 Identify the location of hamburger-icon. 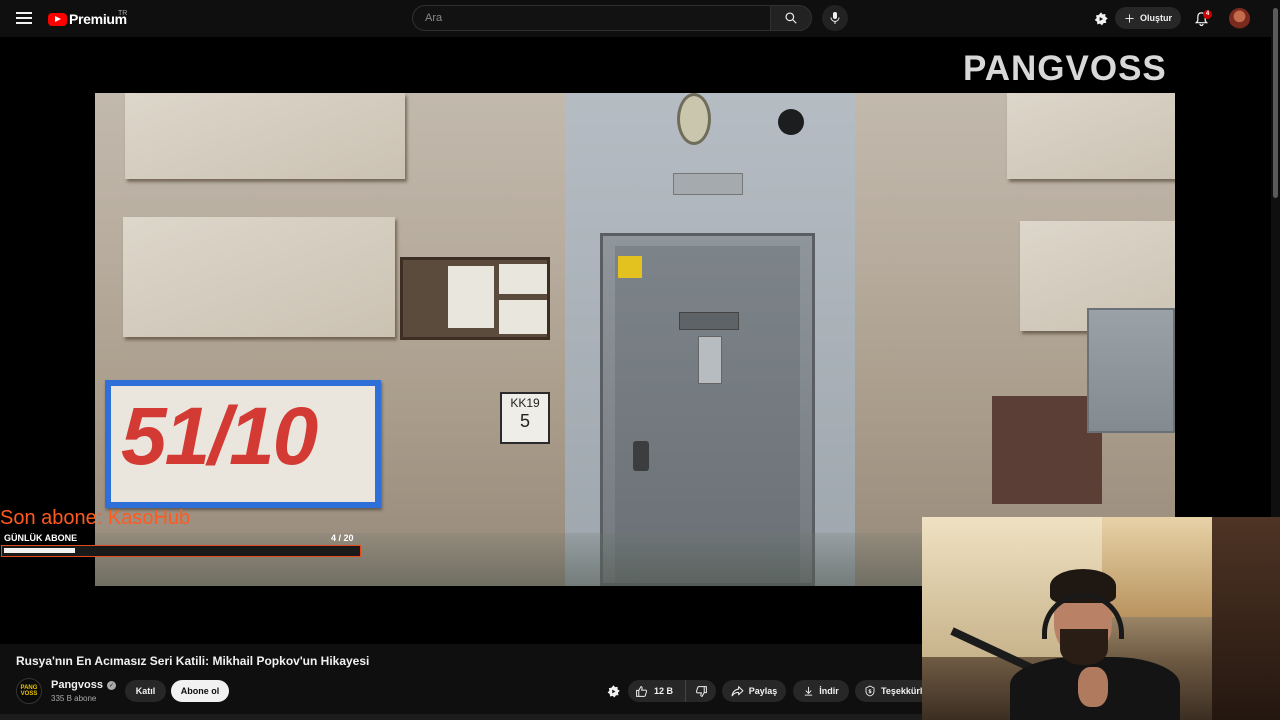
(24, 18).